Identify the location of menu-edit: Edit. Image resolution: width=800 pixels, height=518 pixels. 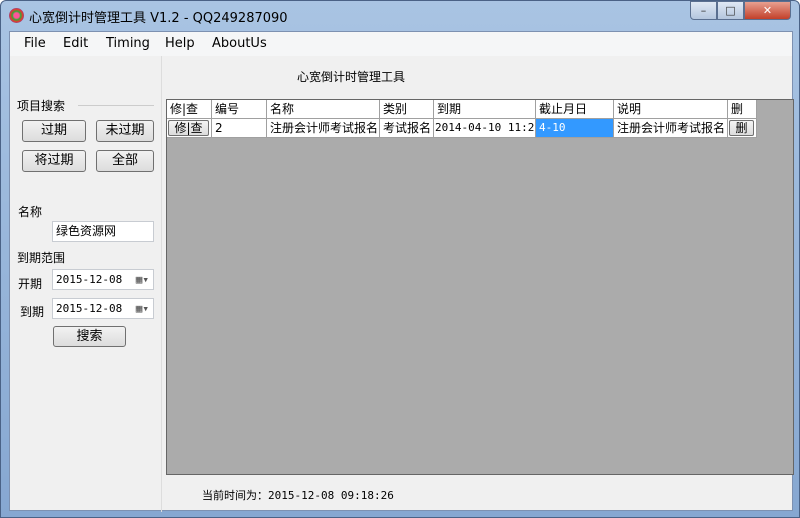
(75, 43).